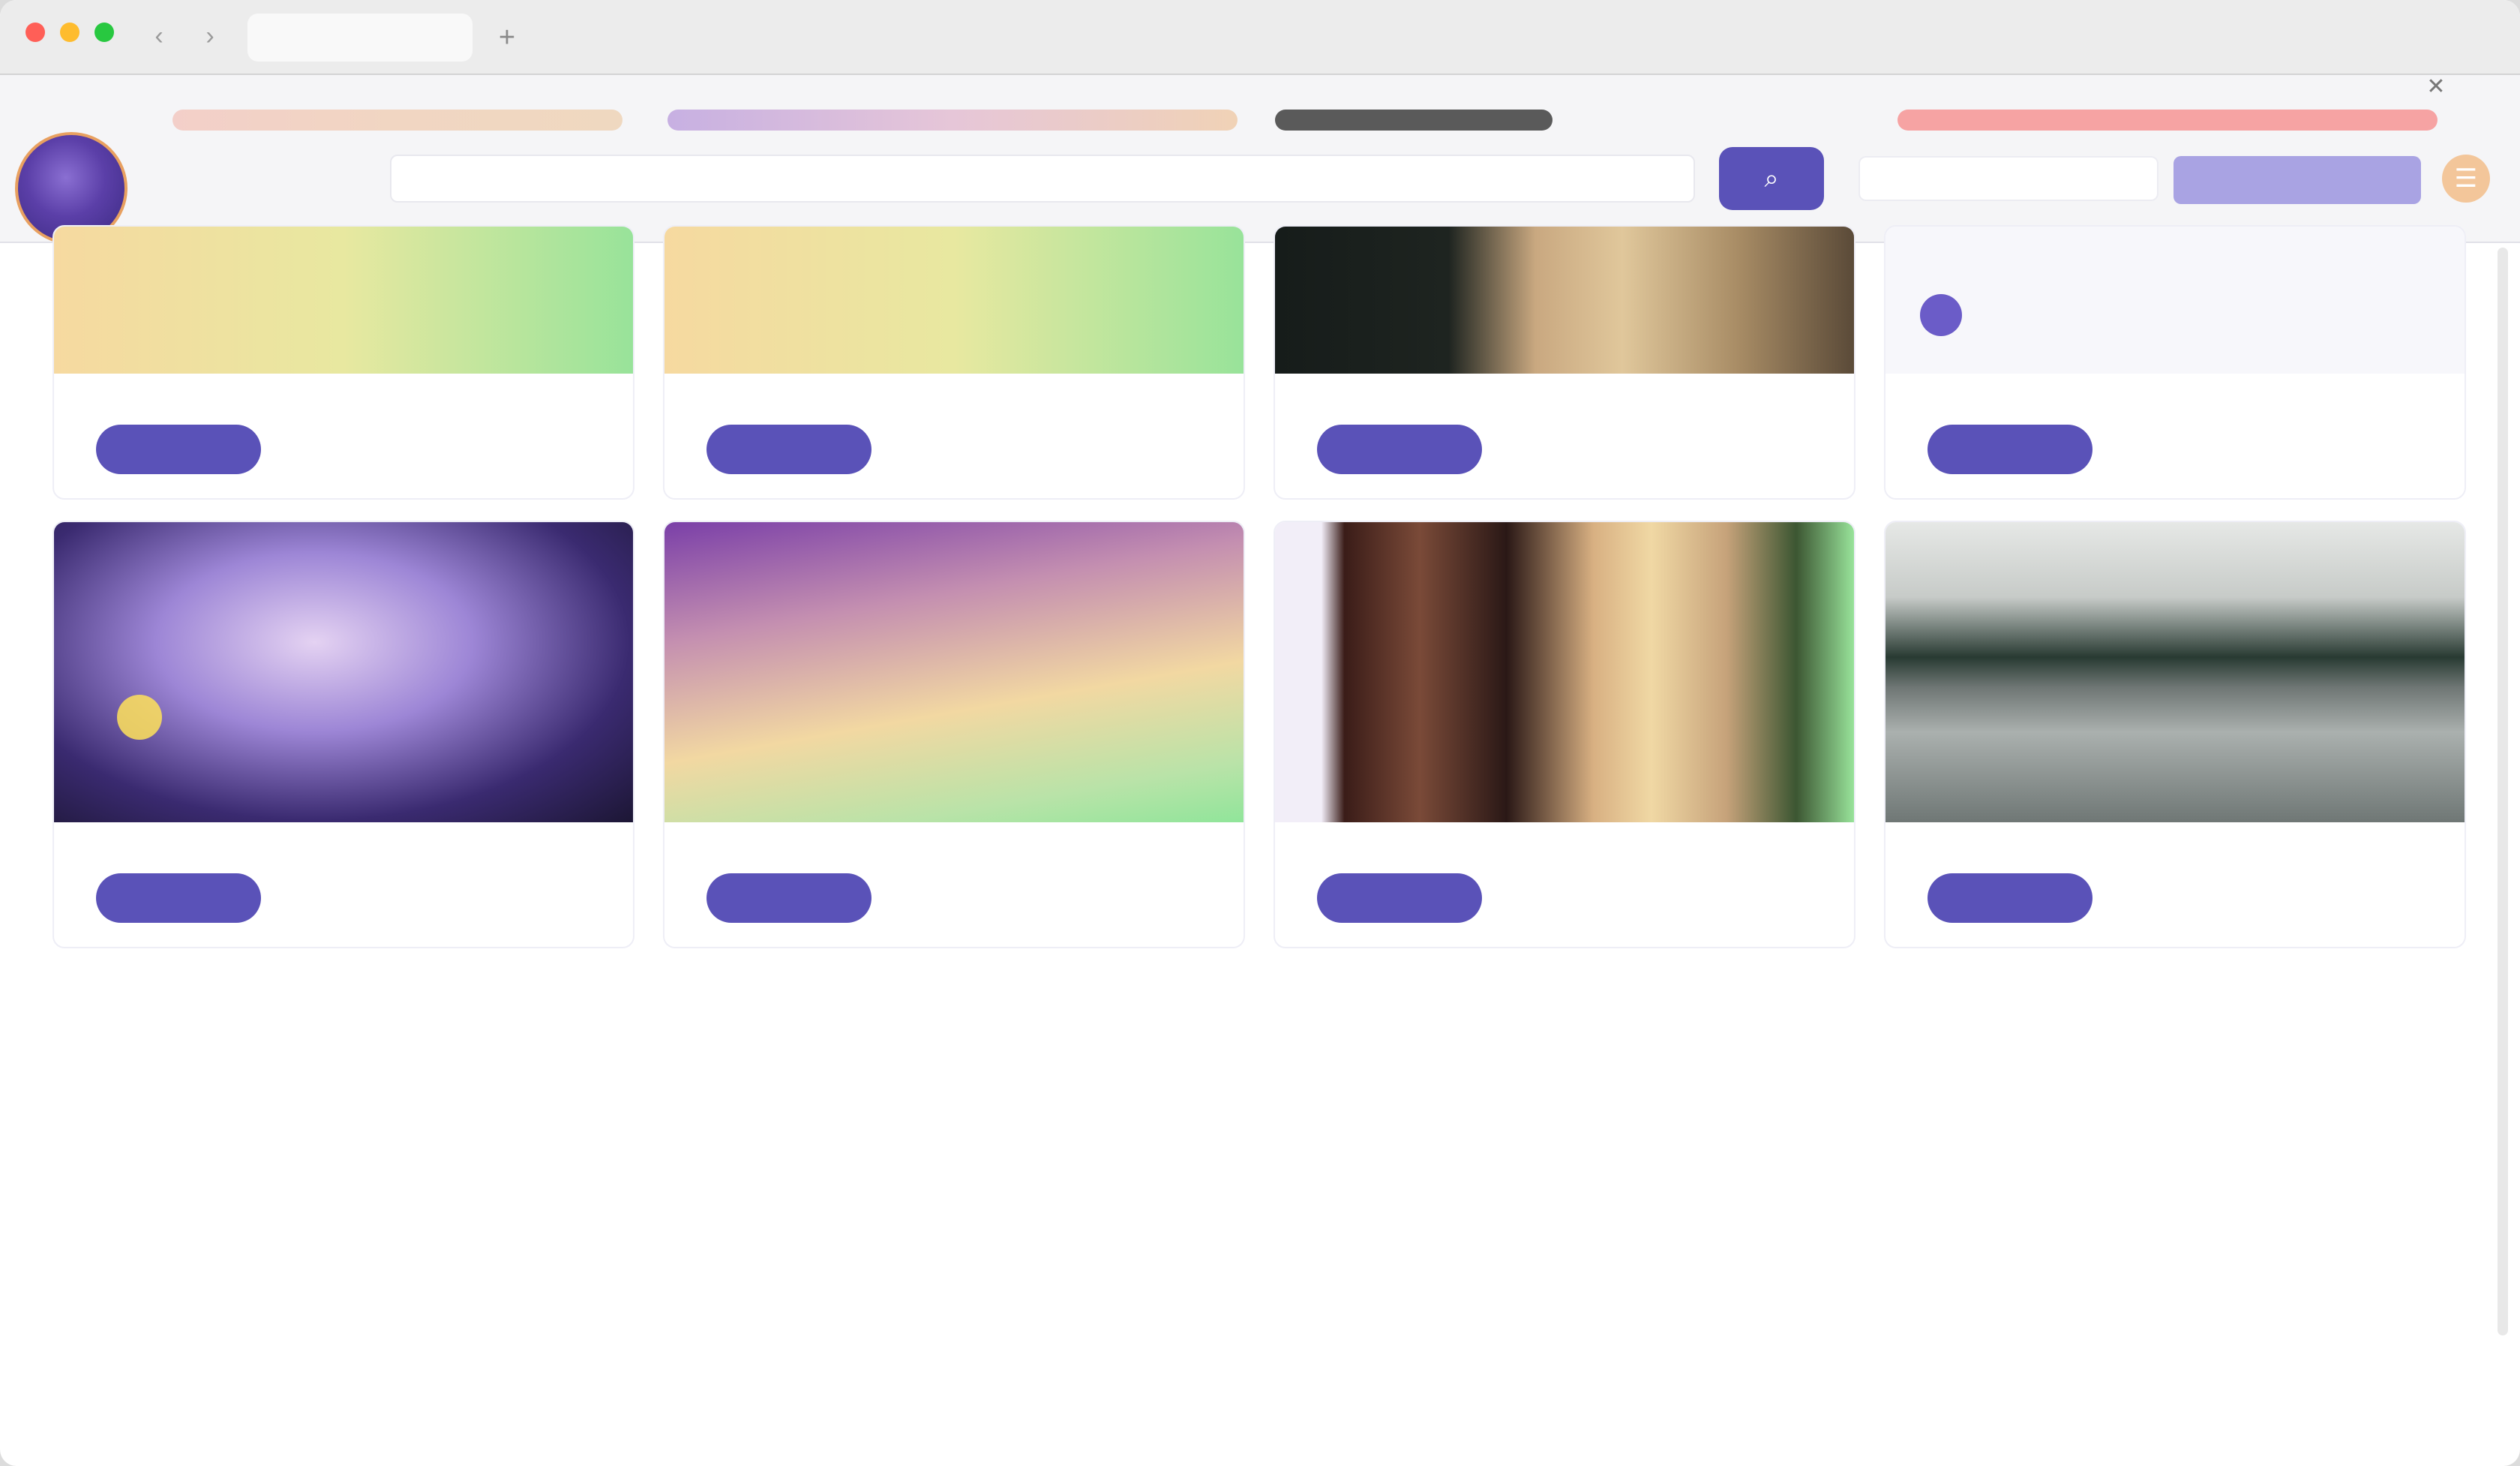  Describe the element at coordinates (2008, 178) in the screenshot. I see `header-input-field` at that location.